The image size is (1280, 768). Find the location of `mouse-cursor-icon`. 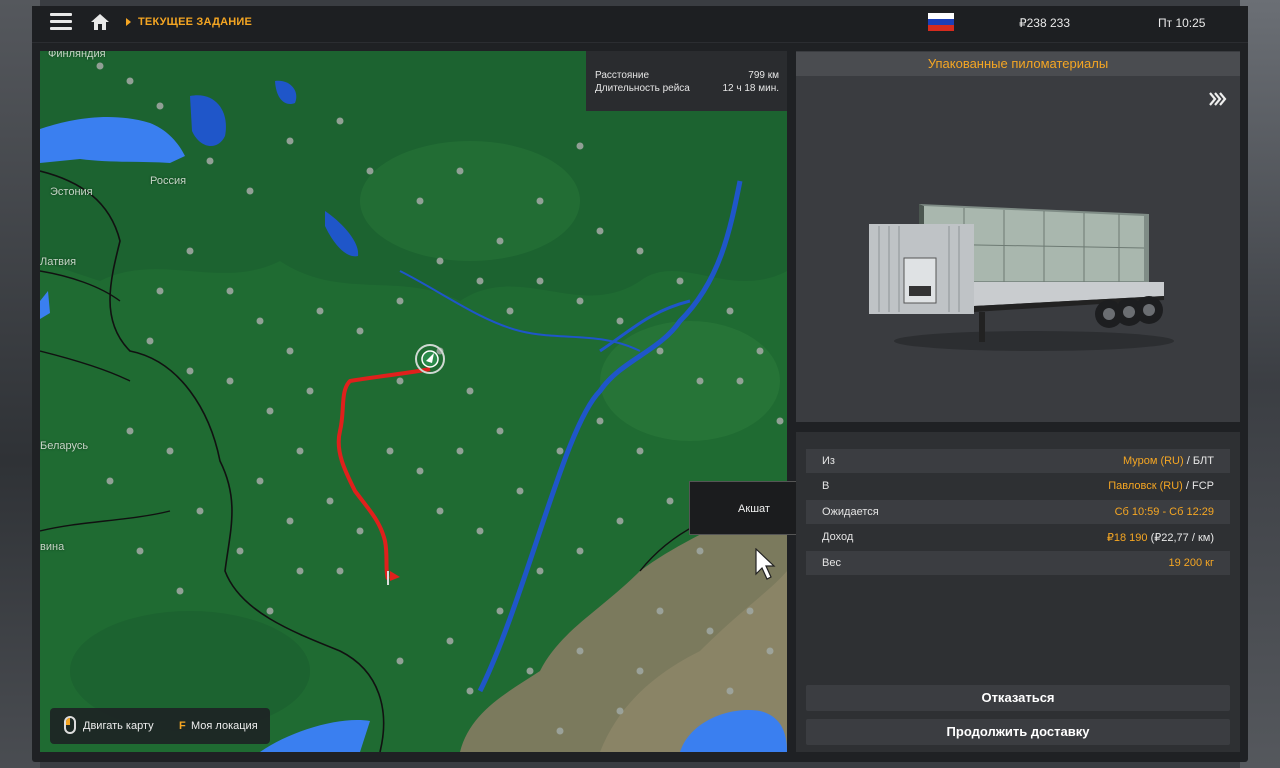

mouse-cursor-icon is located at coordinates (765, 564).